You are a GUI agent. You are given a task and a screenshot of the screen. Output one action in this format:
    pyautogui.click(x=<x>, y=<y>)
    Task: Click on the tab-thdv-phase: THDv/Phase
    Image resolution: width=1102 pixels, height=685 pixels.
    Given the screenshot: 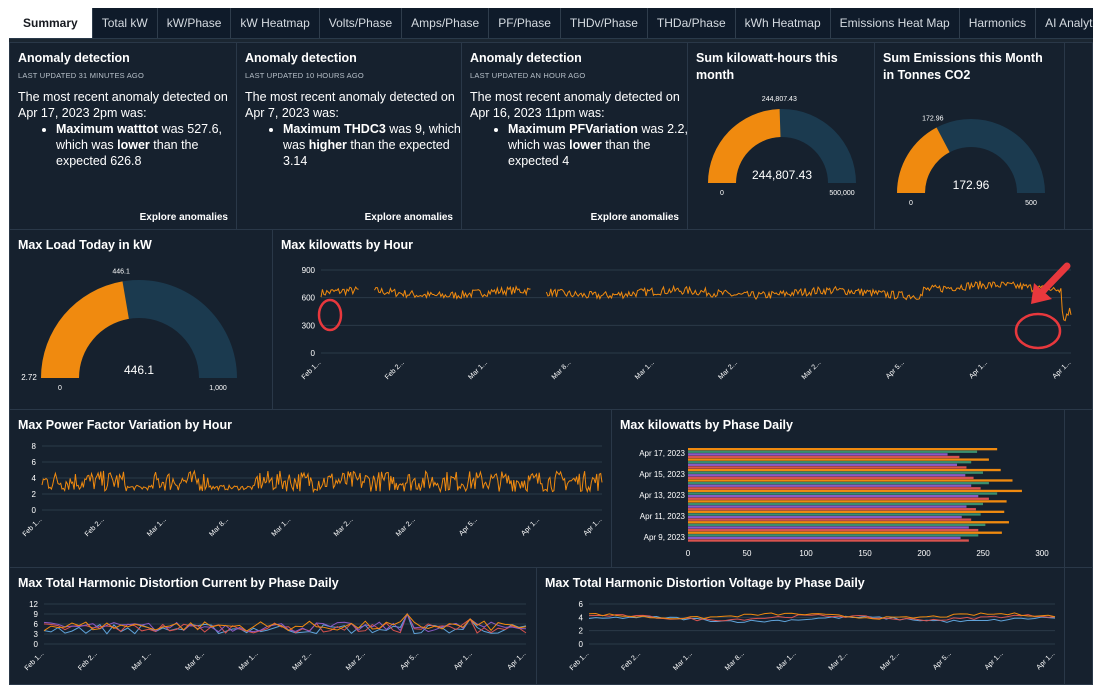 What is the action you would take?
    pyautogui.click(x=604, y=23)
    